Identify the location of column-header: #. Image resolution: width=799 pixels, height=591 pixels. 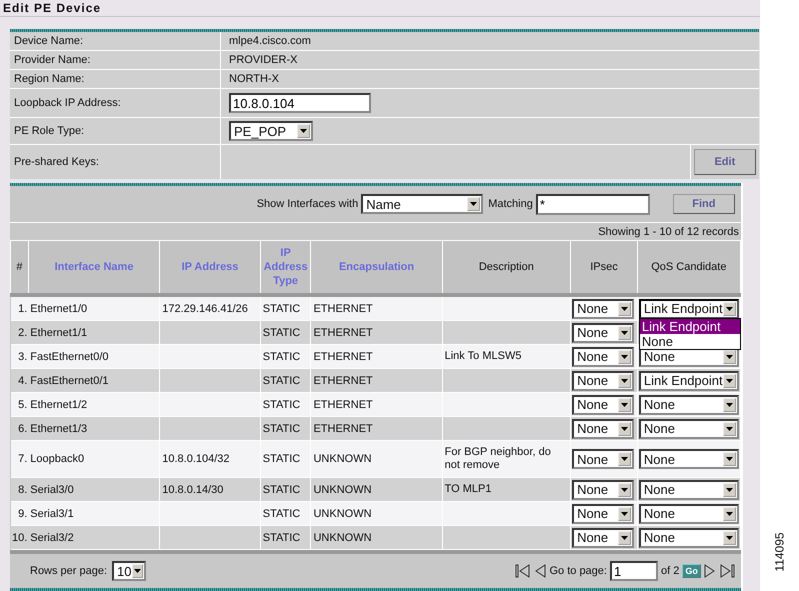
(19, 267).